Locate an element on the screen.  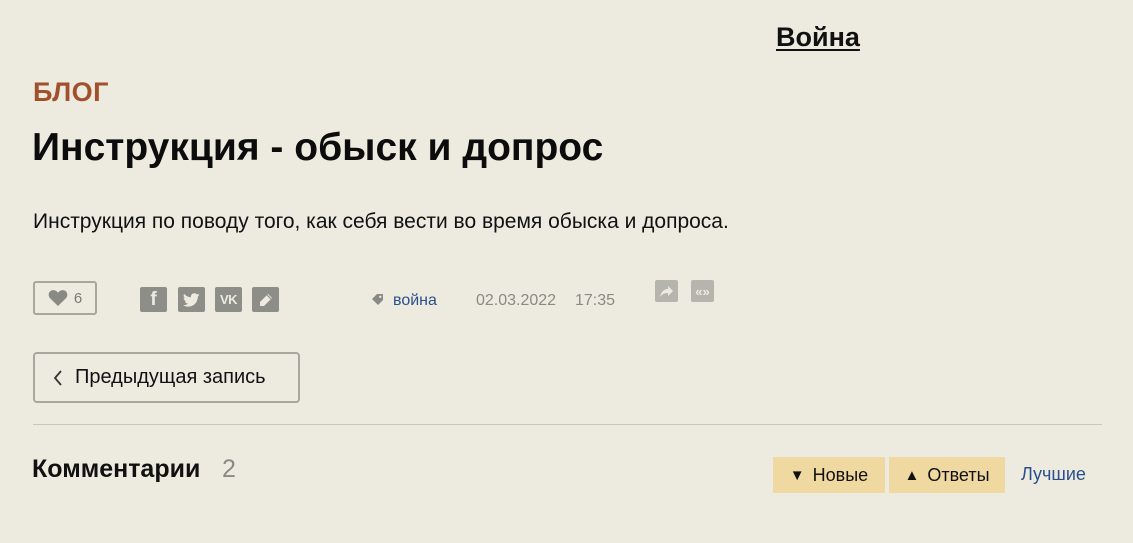
previous-post-label: Предыдущая запись is located at coordinates (170, 377).